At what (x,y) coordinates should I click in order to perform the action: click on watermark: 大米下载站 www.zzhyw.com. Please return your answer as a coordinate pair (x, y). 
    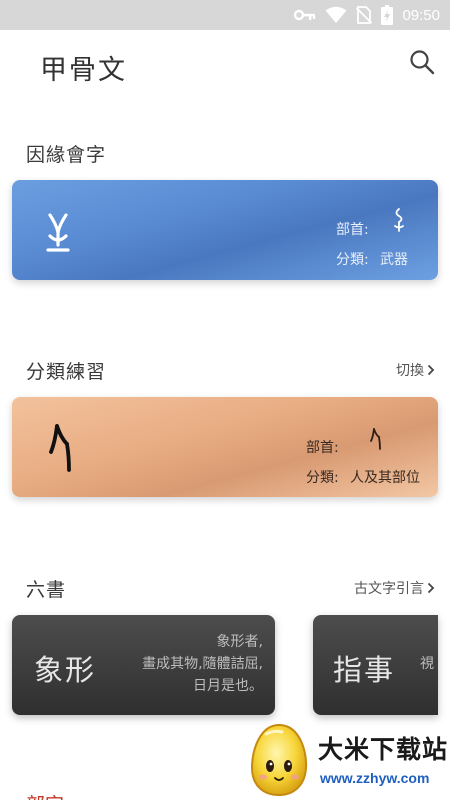
    Looking at the image, I should click on (346, 760).